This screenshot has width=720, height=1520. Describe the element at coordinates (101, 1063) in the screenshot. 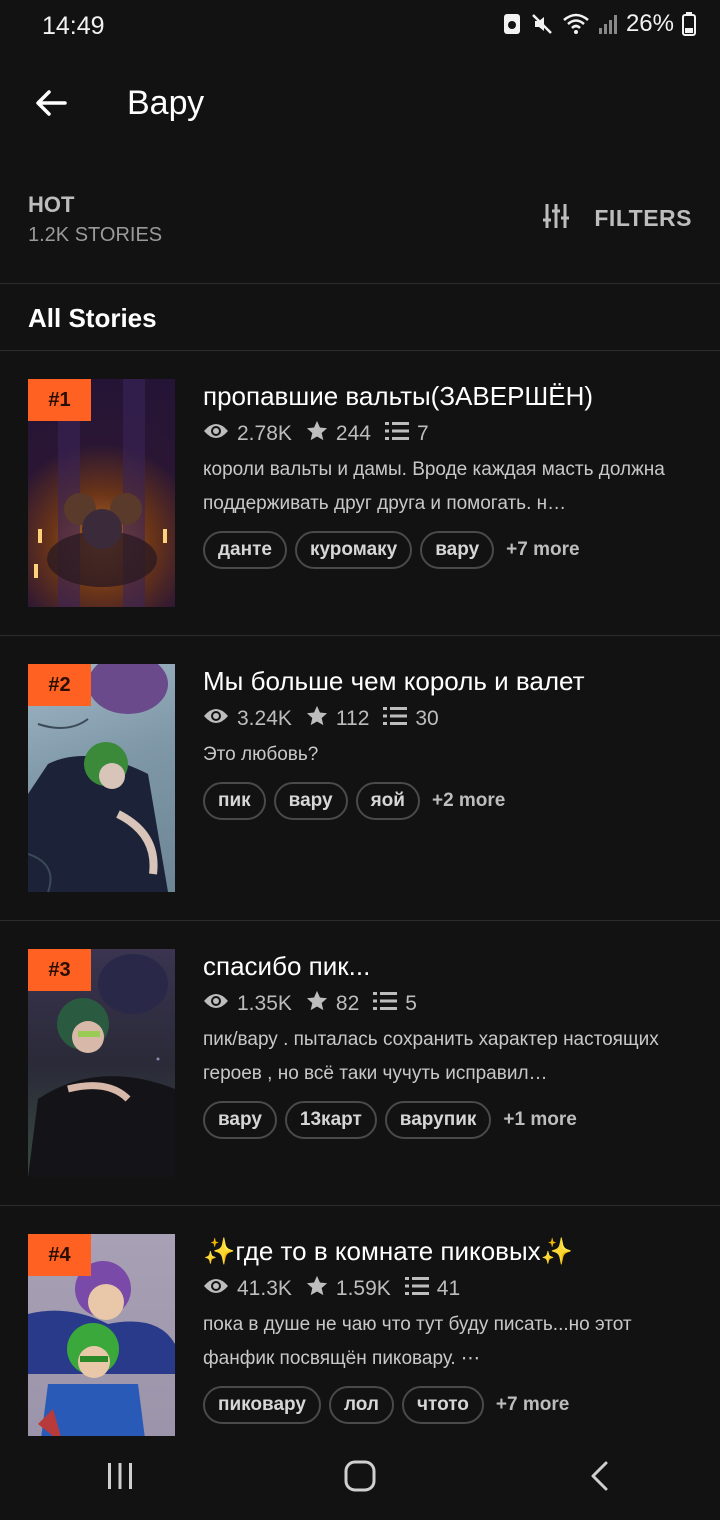

I see `story-cover-image: #3` at that location.